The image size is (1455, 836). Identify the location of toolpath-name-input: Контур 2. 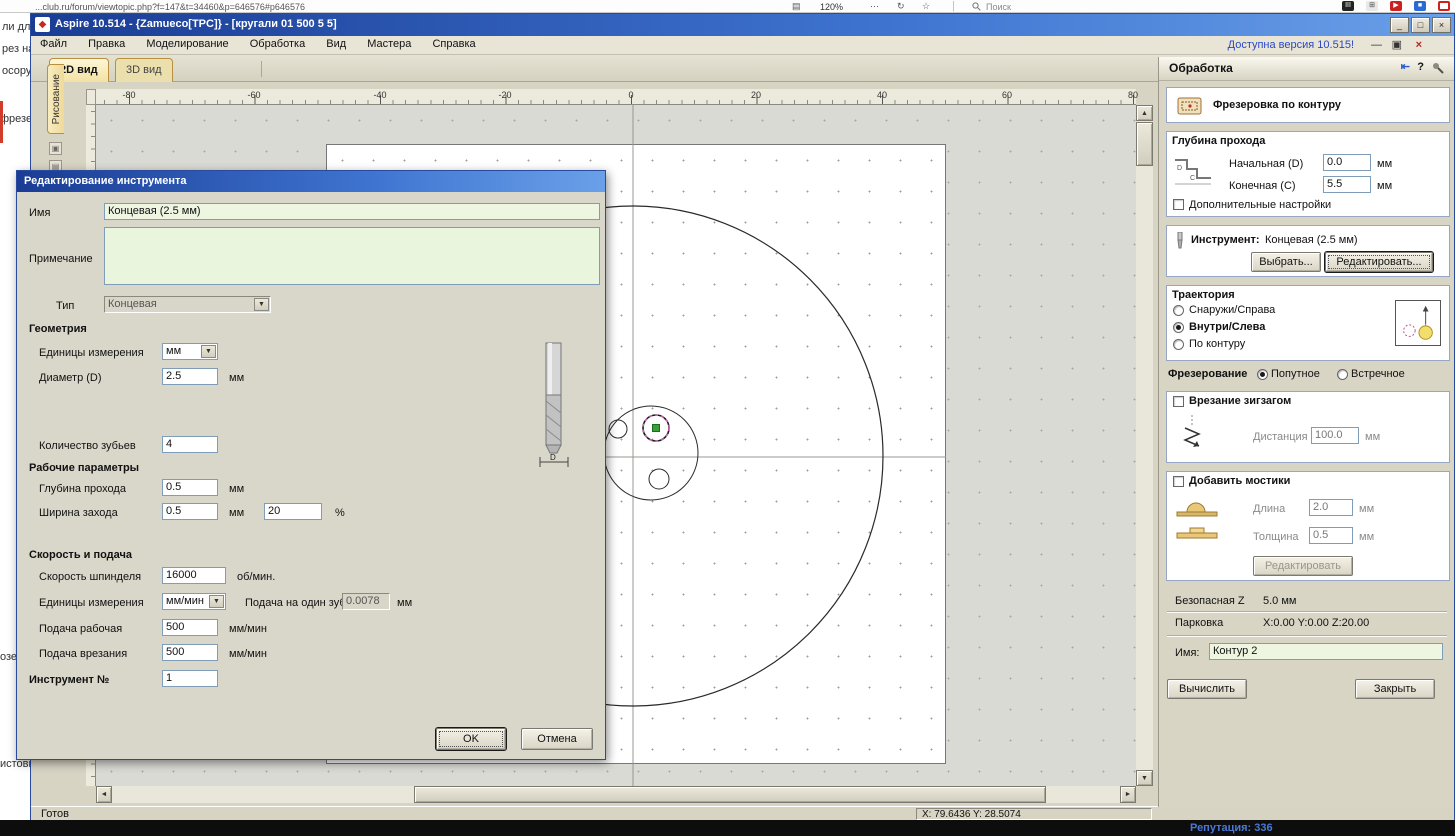
(1326, 651).